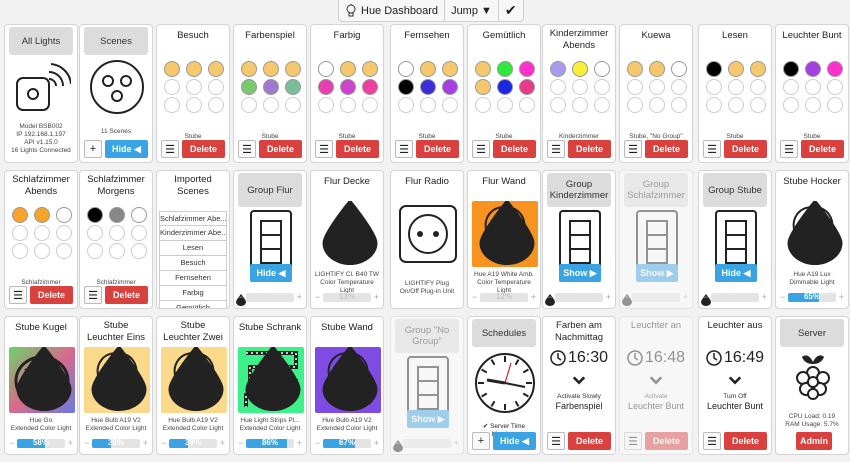  I want to click on card-scene: Lesen Stube ☰ Delete, so click(735, 93).